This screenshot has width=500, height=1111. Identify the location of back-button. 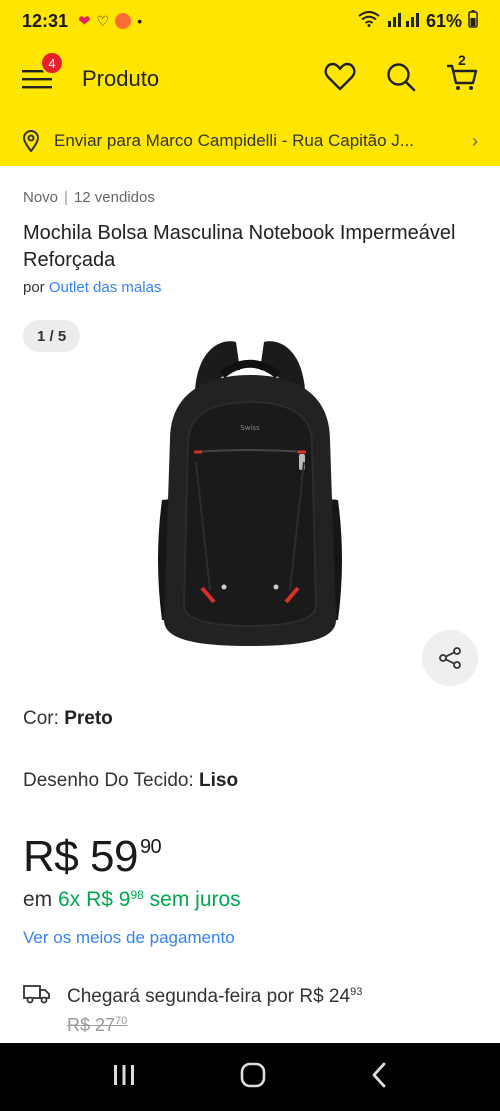
(379, 1077).